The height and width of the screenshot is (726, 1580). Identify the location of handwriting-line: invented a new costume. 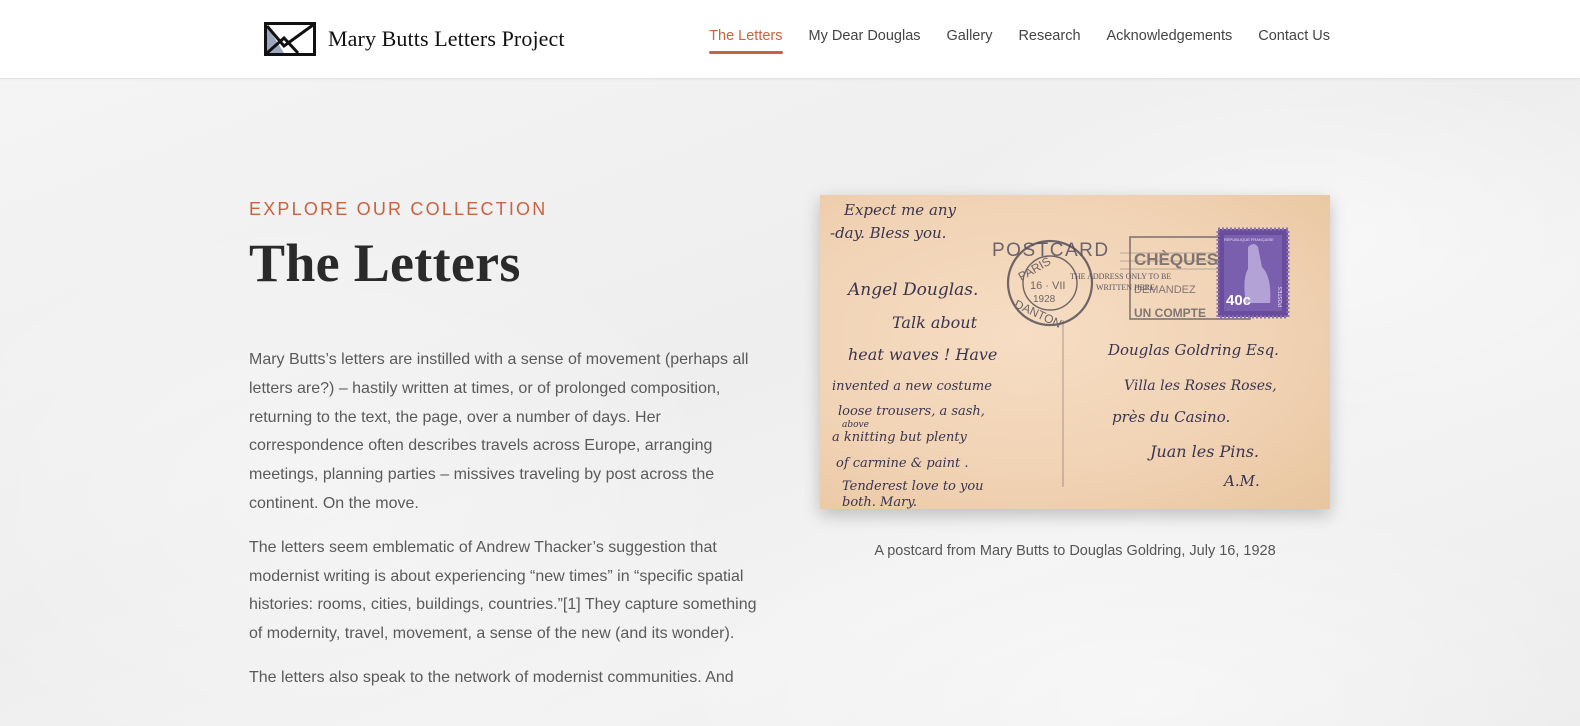
(912, 386).